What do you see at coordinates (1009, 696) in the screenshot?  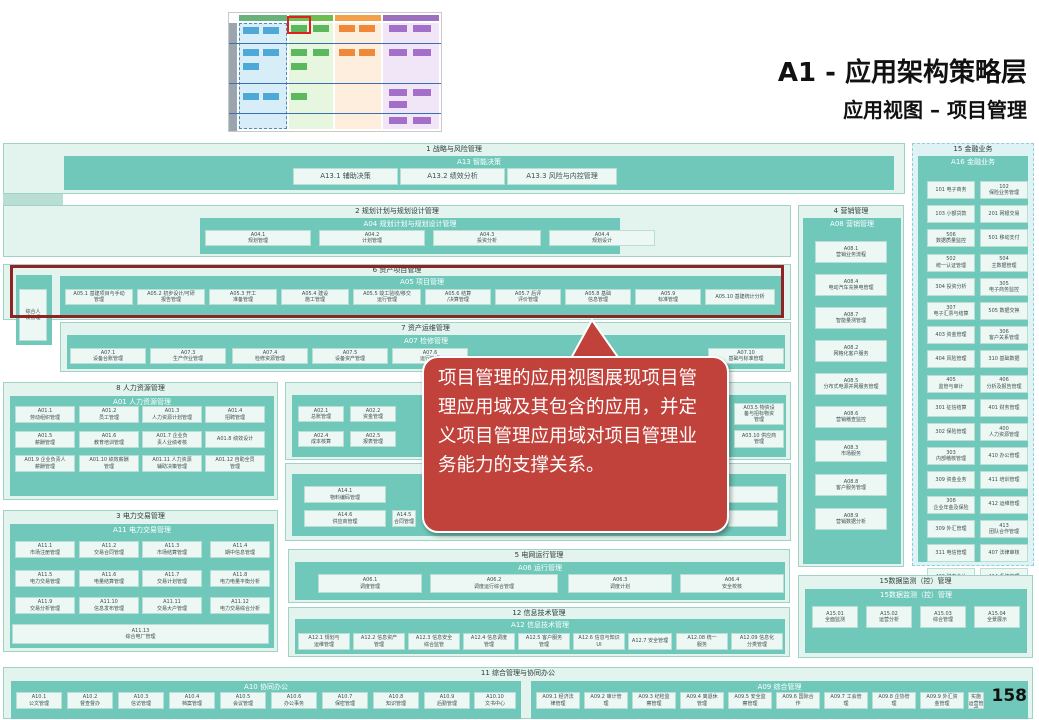 I see `page-number: 158` at bounding box center [1009, 696].